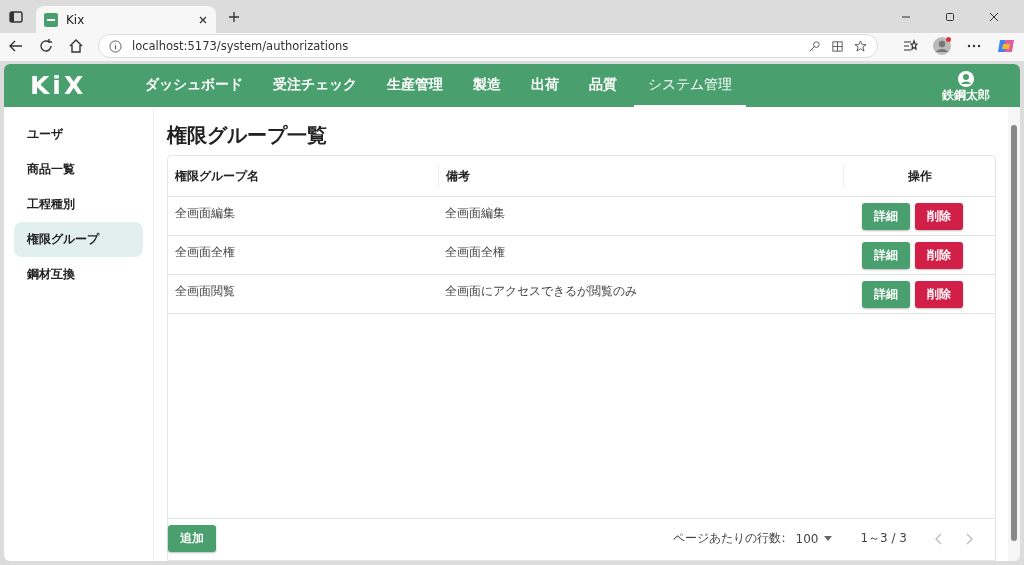 The width and height of the screenshot is (1024, 565). Describe the element at coordinates (729, 538) in the screenshot. I see `rows-per-page-label: ページあたりの行数:` at that location.